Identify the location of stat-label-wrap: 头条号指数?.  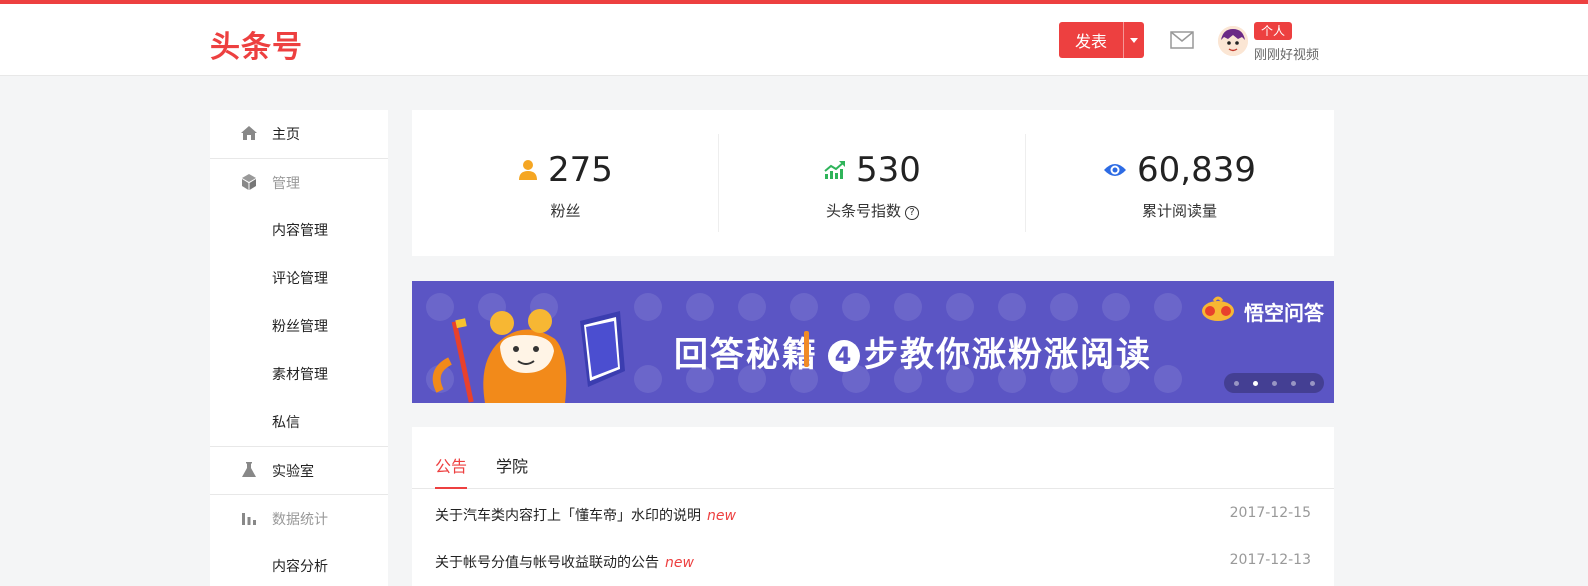
(872, 210).